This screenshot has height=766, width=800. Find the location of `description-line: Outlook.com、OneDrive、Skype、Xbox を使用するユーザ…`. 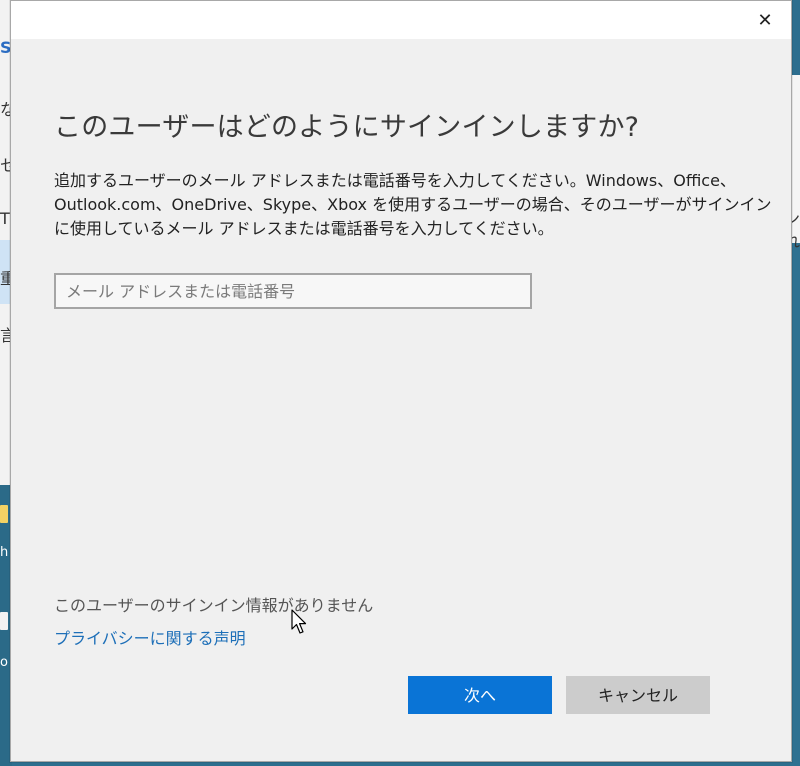

description-line: Outlook.com、OneDrive、Skype、Xbox を使用するユーザ… is located at coordinates (413, 204).